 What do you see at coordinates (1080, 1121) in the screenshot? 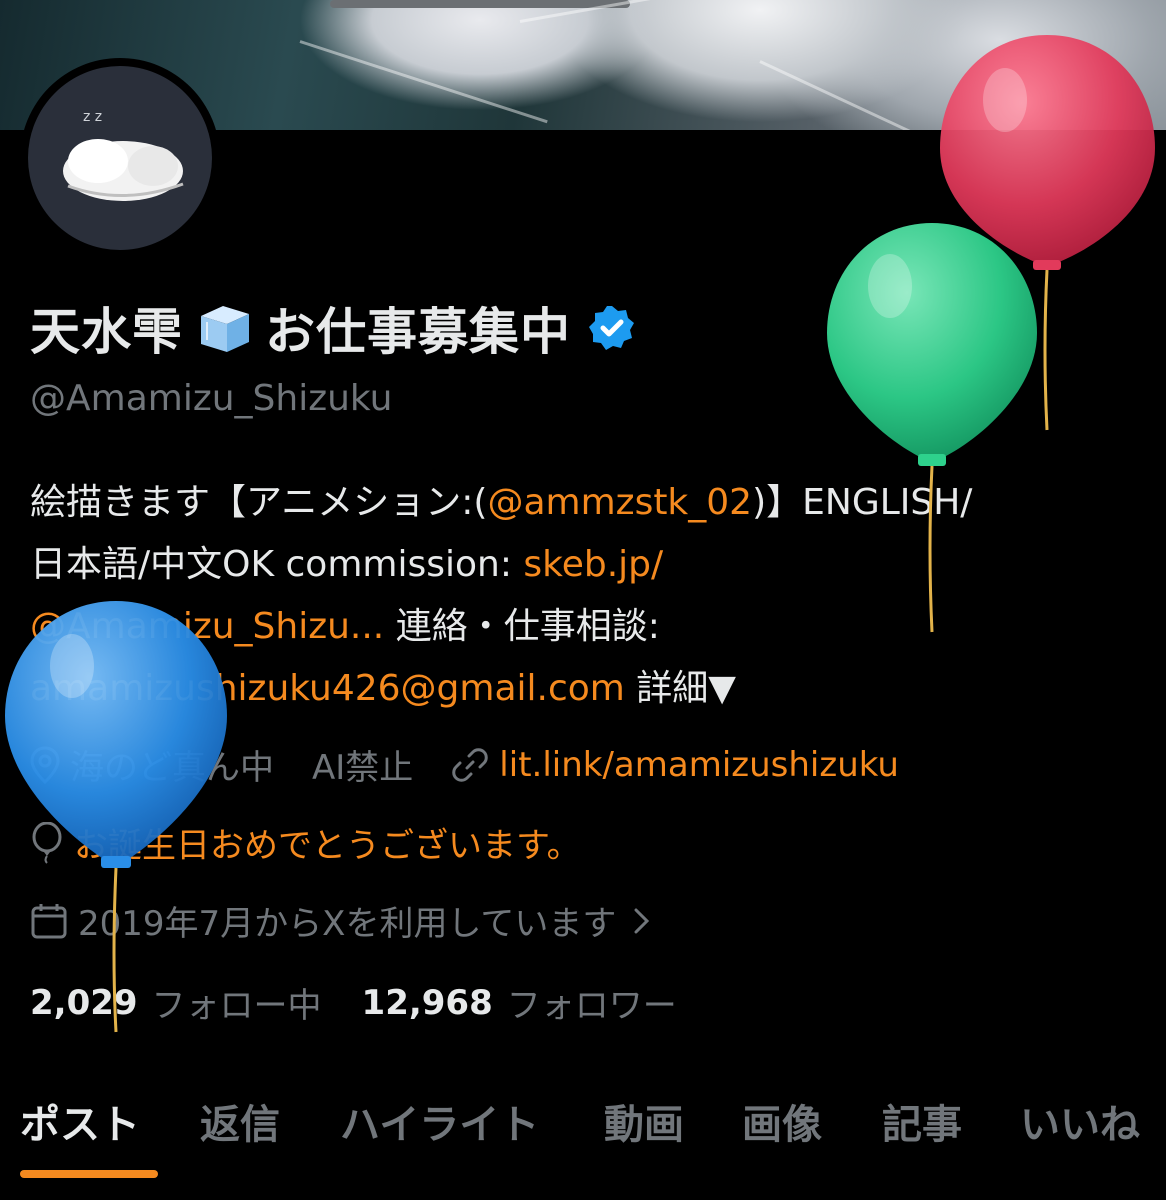
I see `tab-likes: いいね` at bounding box center [1080, 1121].